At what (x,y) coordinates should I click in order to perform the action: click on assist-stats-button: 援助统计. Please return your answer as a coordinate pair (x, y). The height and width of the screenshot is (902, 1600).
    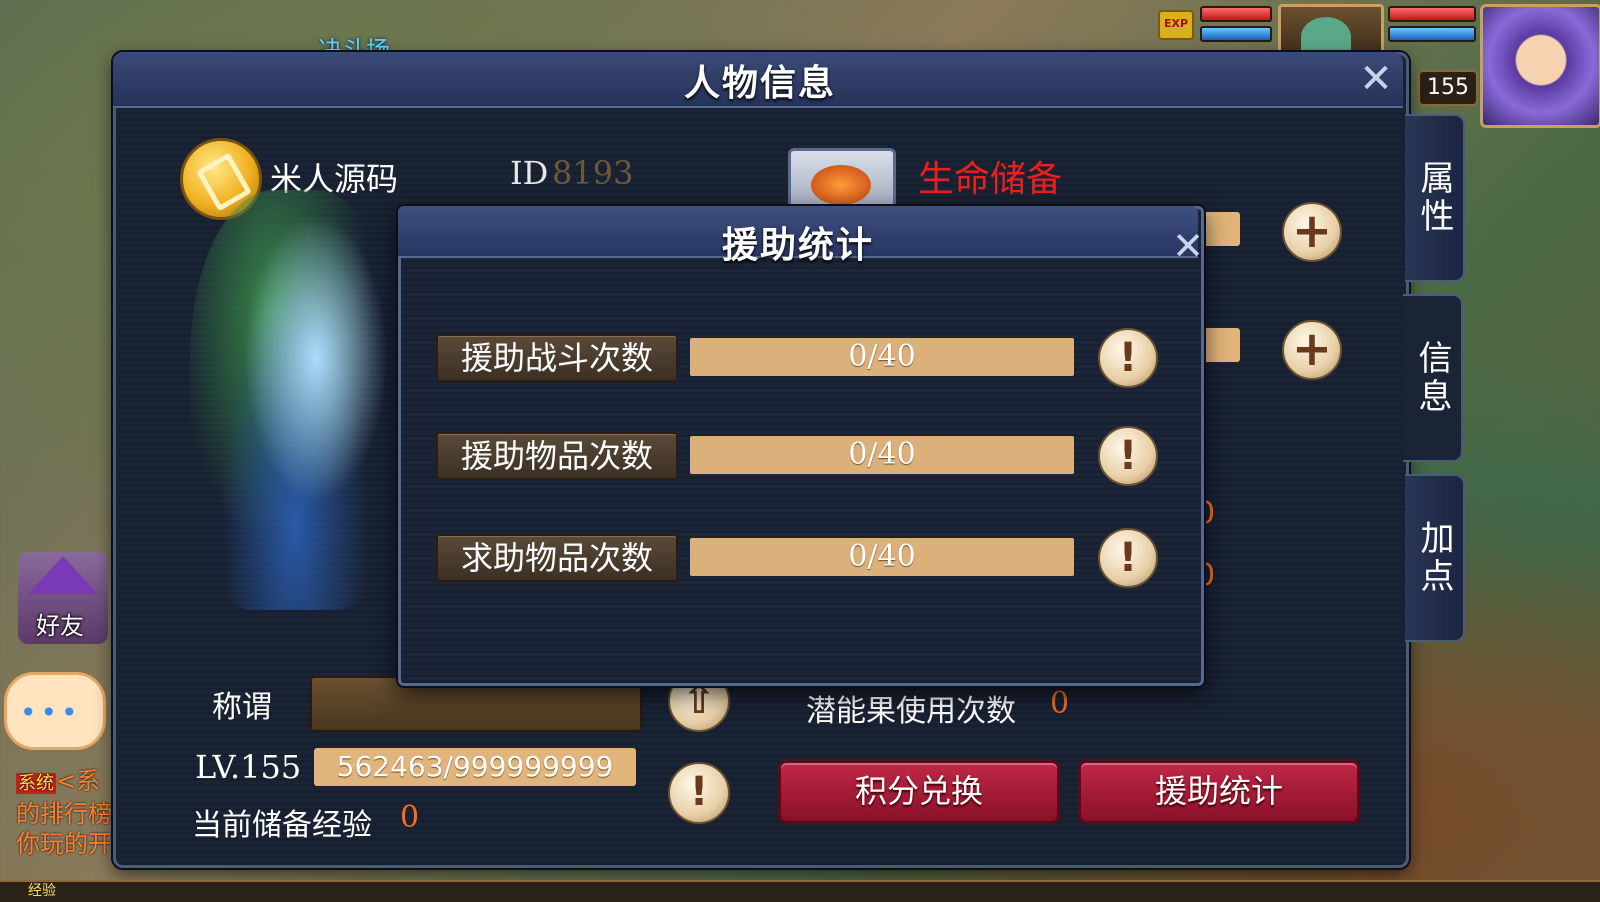
    Looking at the image, I should click on (1219, 792).